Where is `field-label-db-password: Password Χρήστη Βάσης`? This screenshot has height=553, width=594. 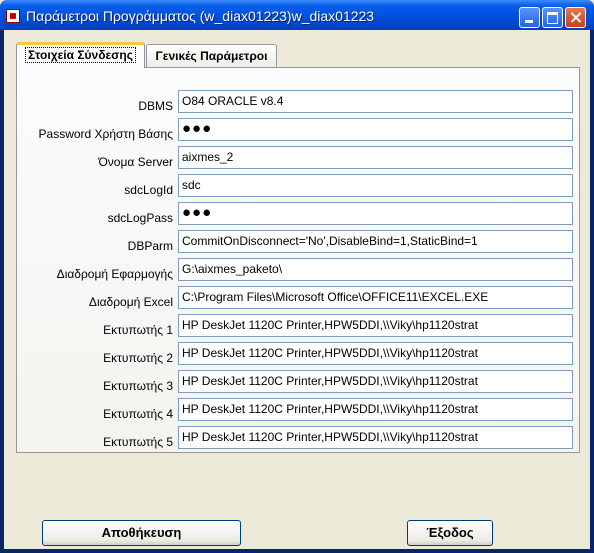 field-label-db-password: Password Χρήστη Βάσης is located at coordinates (105, 134).